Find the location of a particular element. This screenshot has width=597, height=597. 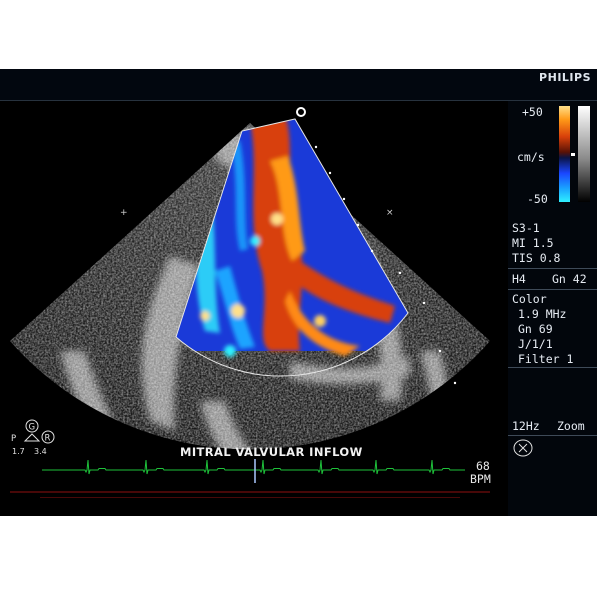

annotation-label: MITRAL VALVULAR INFLOW is located at coordinates (271, 452).